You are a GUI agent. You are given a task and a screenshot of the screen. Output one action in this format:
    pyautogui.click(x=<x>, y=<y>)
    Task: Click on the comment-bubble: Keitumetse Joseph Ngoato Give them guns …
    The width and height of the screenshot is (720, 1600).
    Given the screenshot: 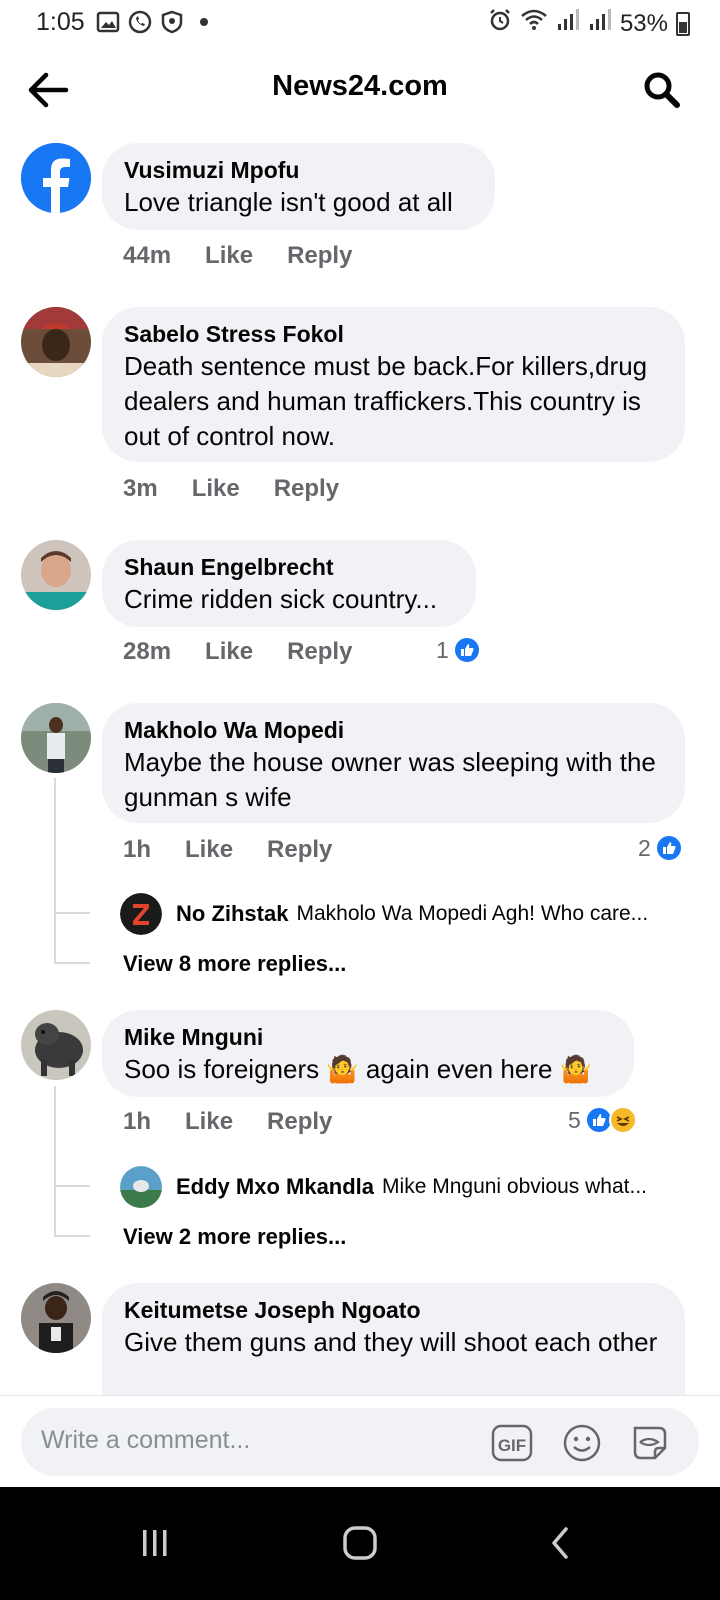 What is the action you would take?
    pyautogui.click(x=393, y=1339)
    